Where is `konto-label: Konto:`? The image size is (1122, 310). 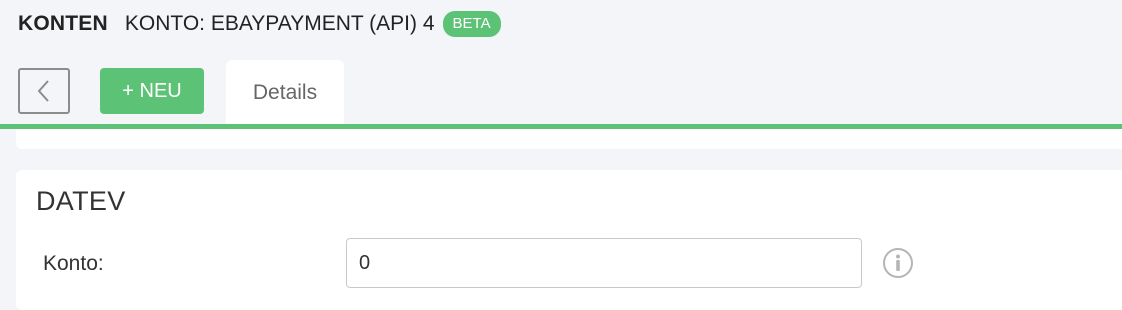
konto-label: Konto: is located at coordinates (73, 263).